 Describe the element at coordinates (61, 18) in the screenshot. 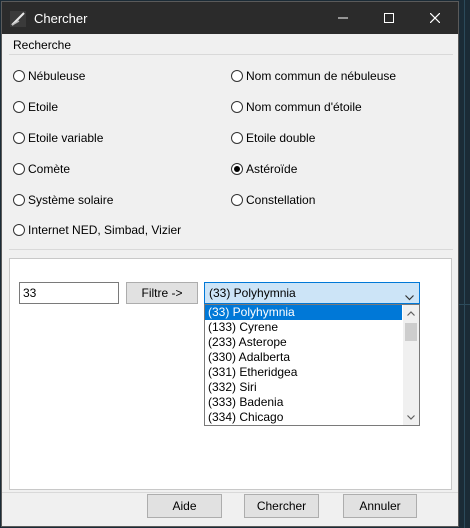

I see `window-title: Chercher` at that location.